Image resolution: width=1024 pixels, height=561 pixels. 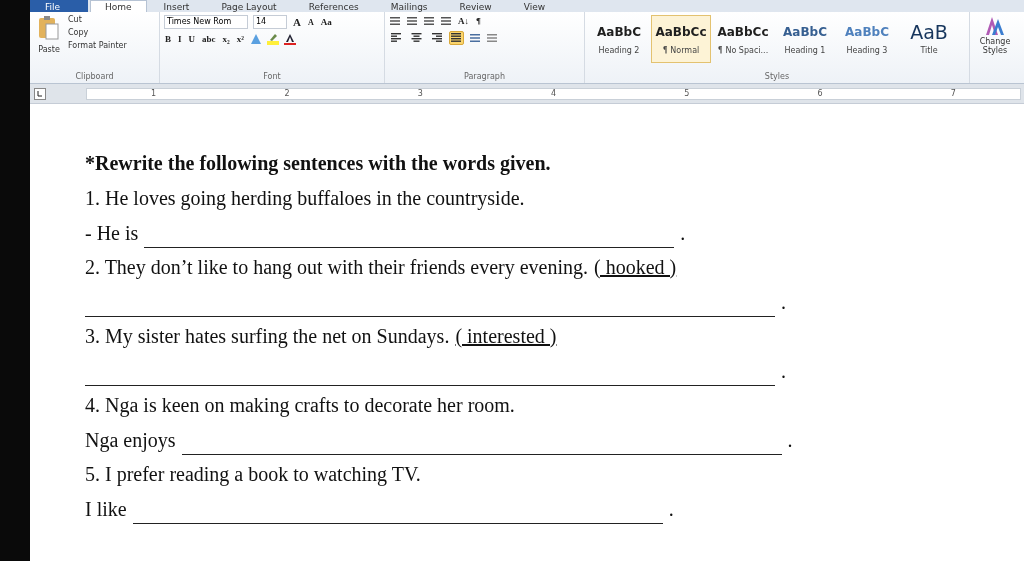 I want to click on ribbon-tab: Review, so click(x=475, y=6).